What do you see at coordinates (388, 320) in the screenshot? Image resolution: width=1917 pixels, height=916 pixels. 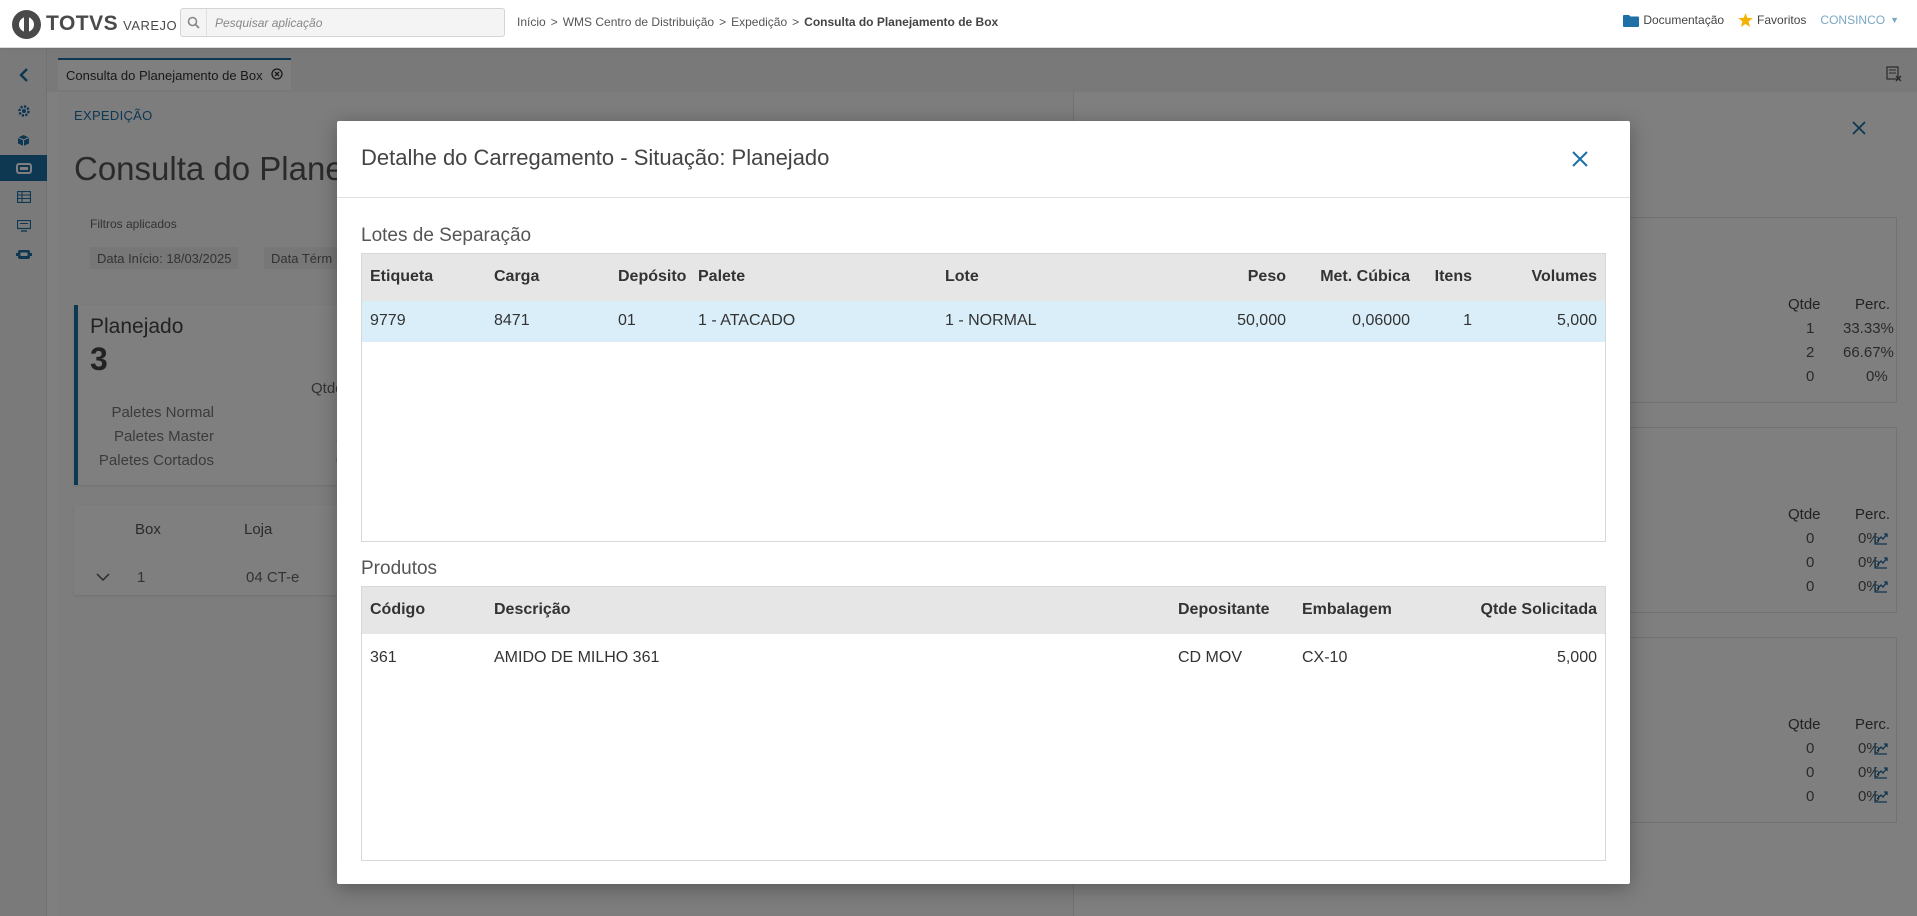 I see `cell-etiqueta: 9779` at bounding box center [388, 320].